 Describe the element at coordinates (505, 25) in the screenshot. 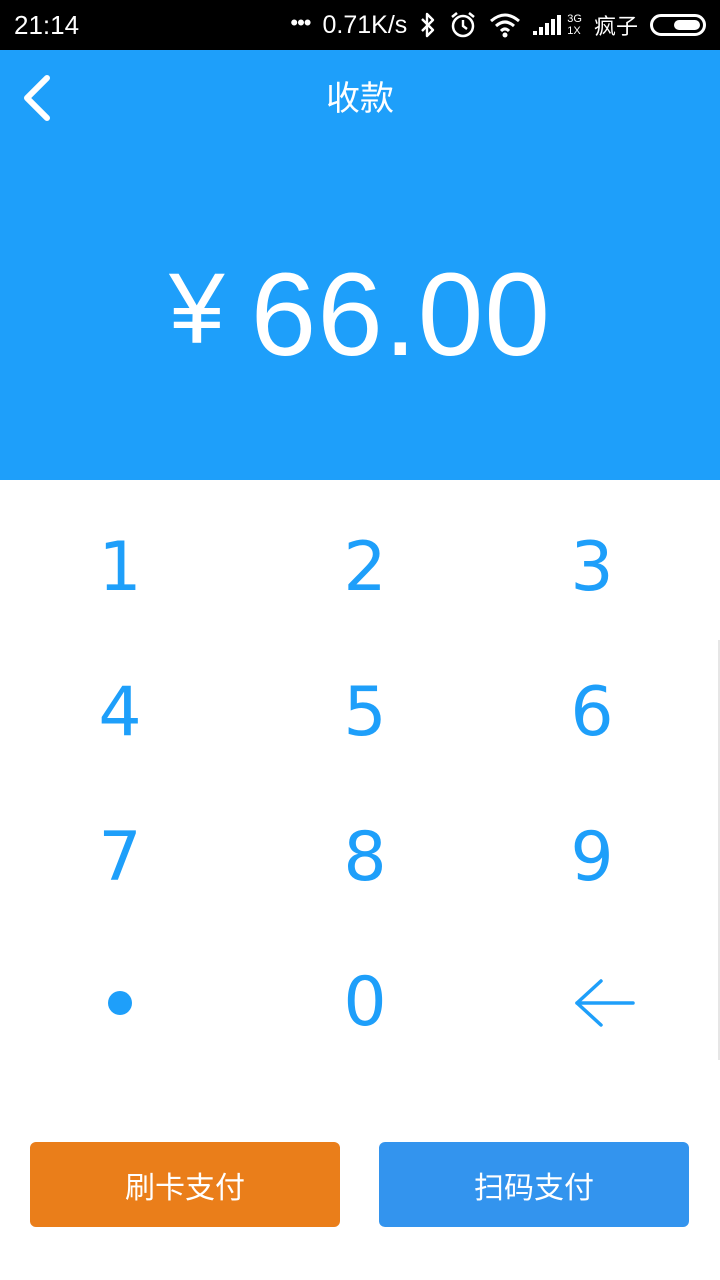

I see `wifi-icon` at that location.